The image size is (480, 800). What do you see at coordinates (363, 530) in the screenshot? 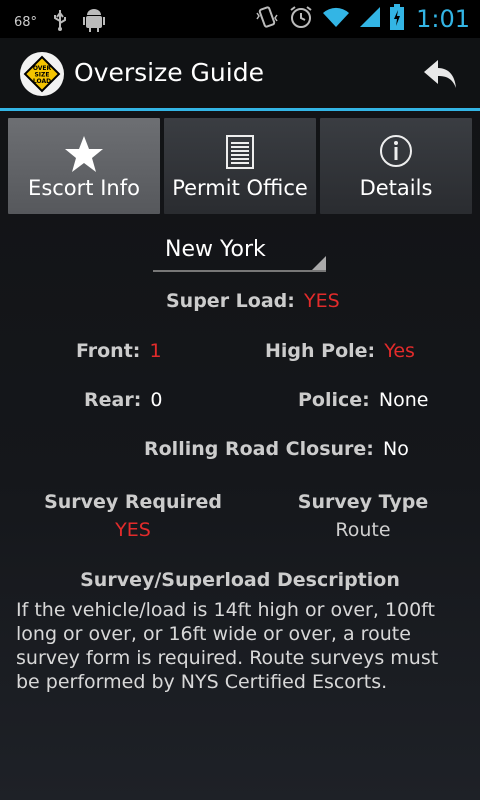
I see `survey-type-value: Route` at bounding box center [363, 530].